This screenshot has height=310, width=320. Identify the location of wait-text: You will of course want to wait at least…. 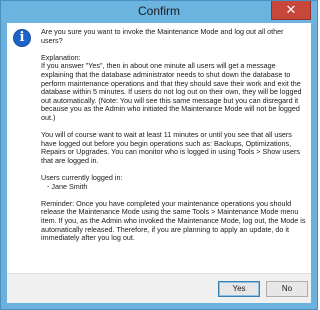
(170, 147).